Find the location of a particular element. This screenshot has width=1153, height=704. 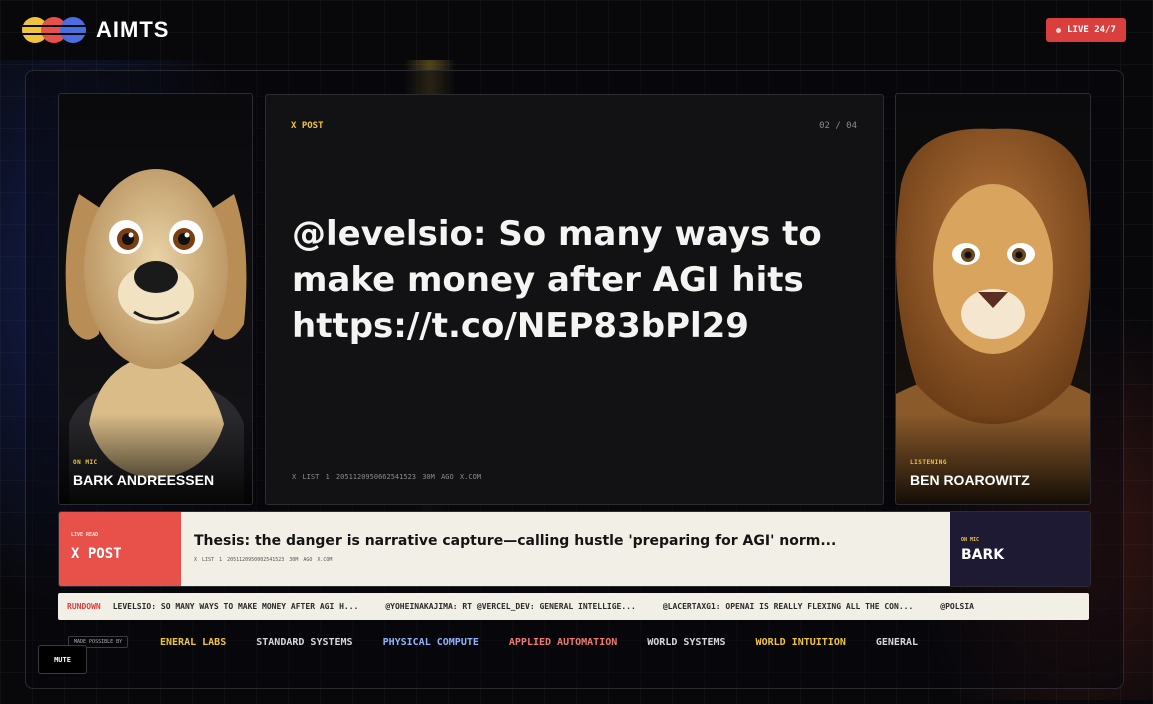

logo-circles-icon is located at coordinates (54, 30).